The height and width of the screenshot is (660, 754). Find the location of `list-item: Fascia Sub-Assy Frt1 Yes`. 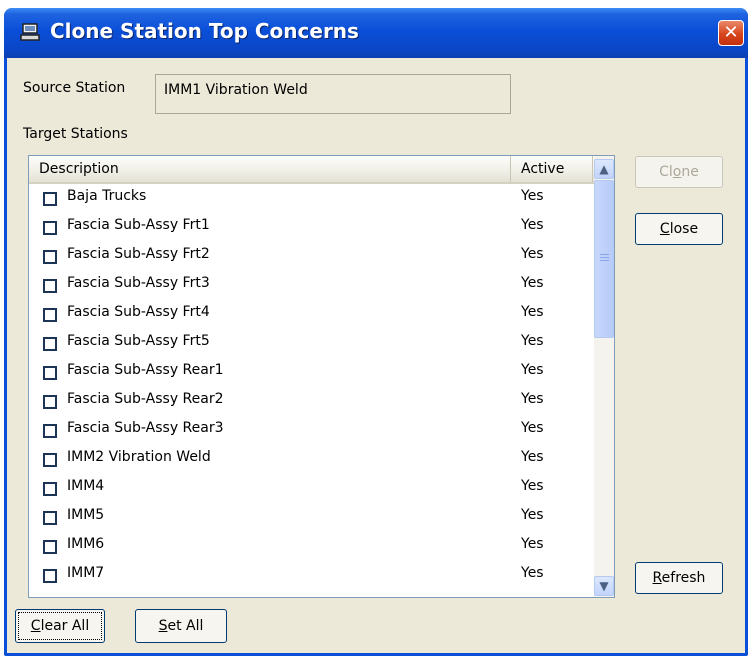

list-item: Fascia Sub-Assy Frt1 Yes is located at coordinates (311, 229).